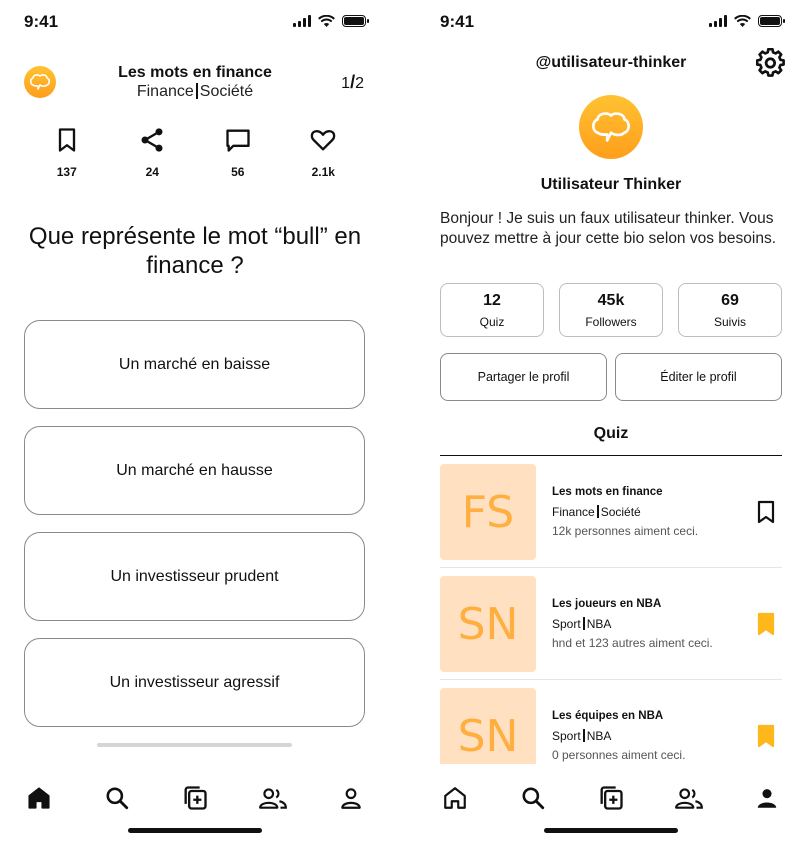 Image resolution: width=806 pixels, height=844 pixels. What do you see at coordinates (238, 172) in the screenshot?
I see `comment-count: 56` at bounding box center [238, 172].